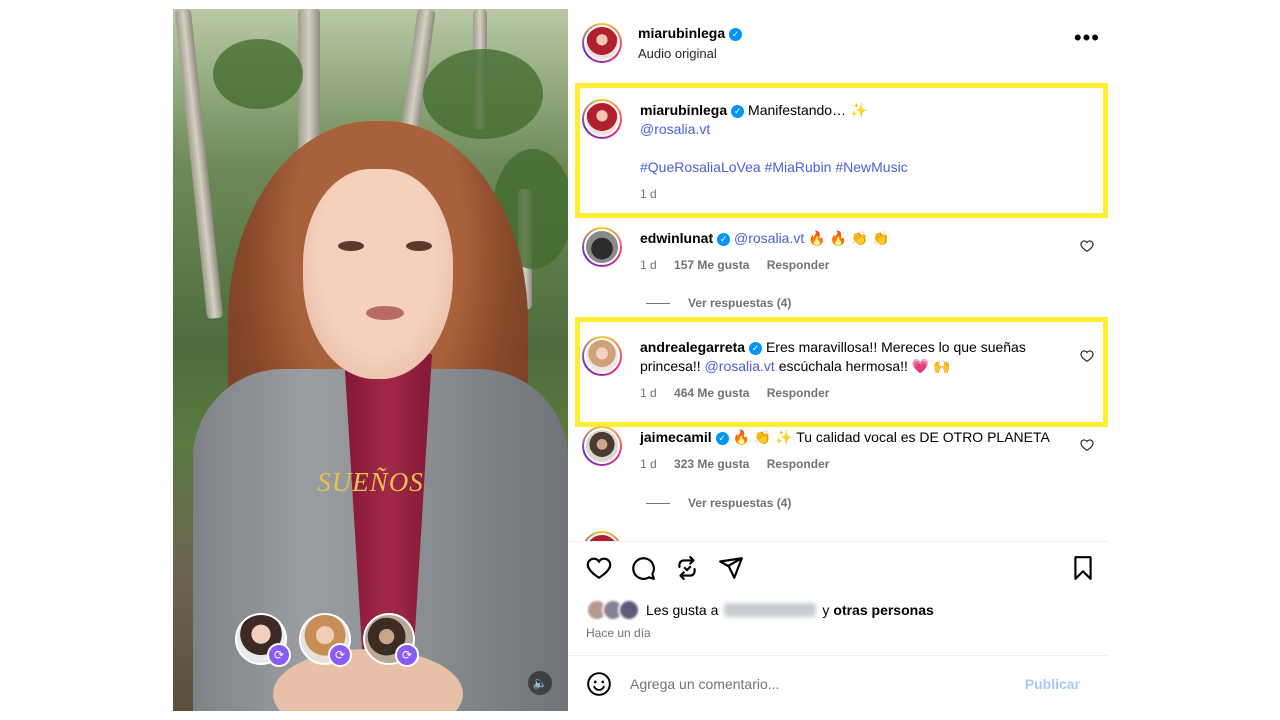  Describe the element at coordinates (687, 568) in the screenshot. I see `repost-icon` at that location.